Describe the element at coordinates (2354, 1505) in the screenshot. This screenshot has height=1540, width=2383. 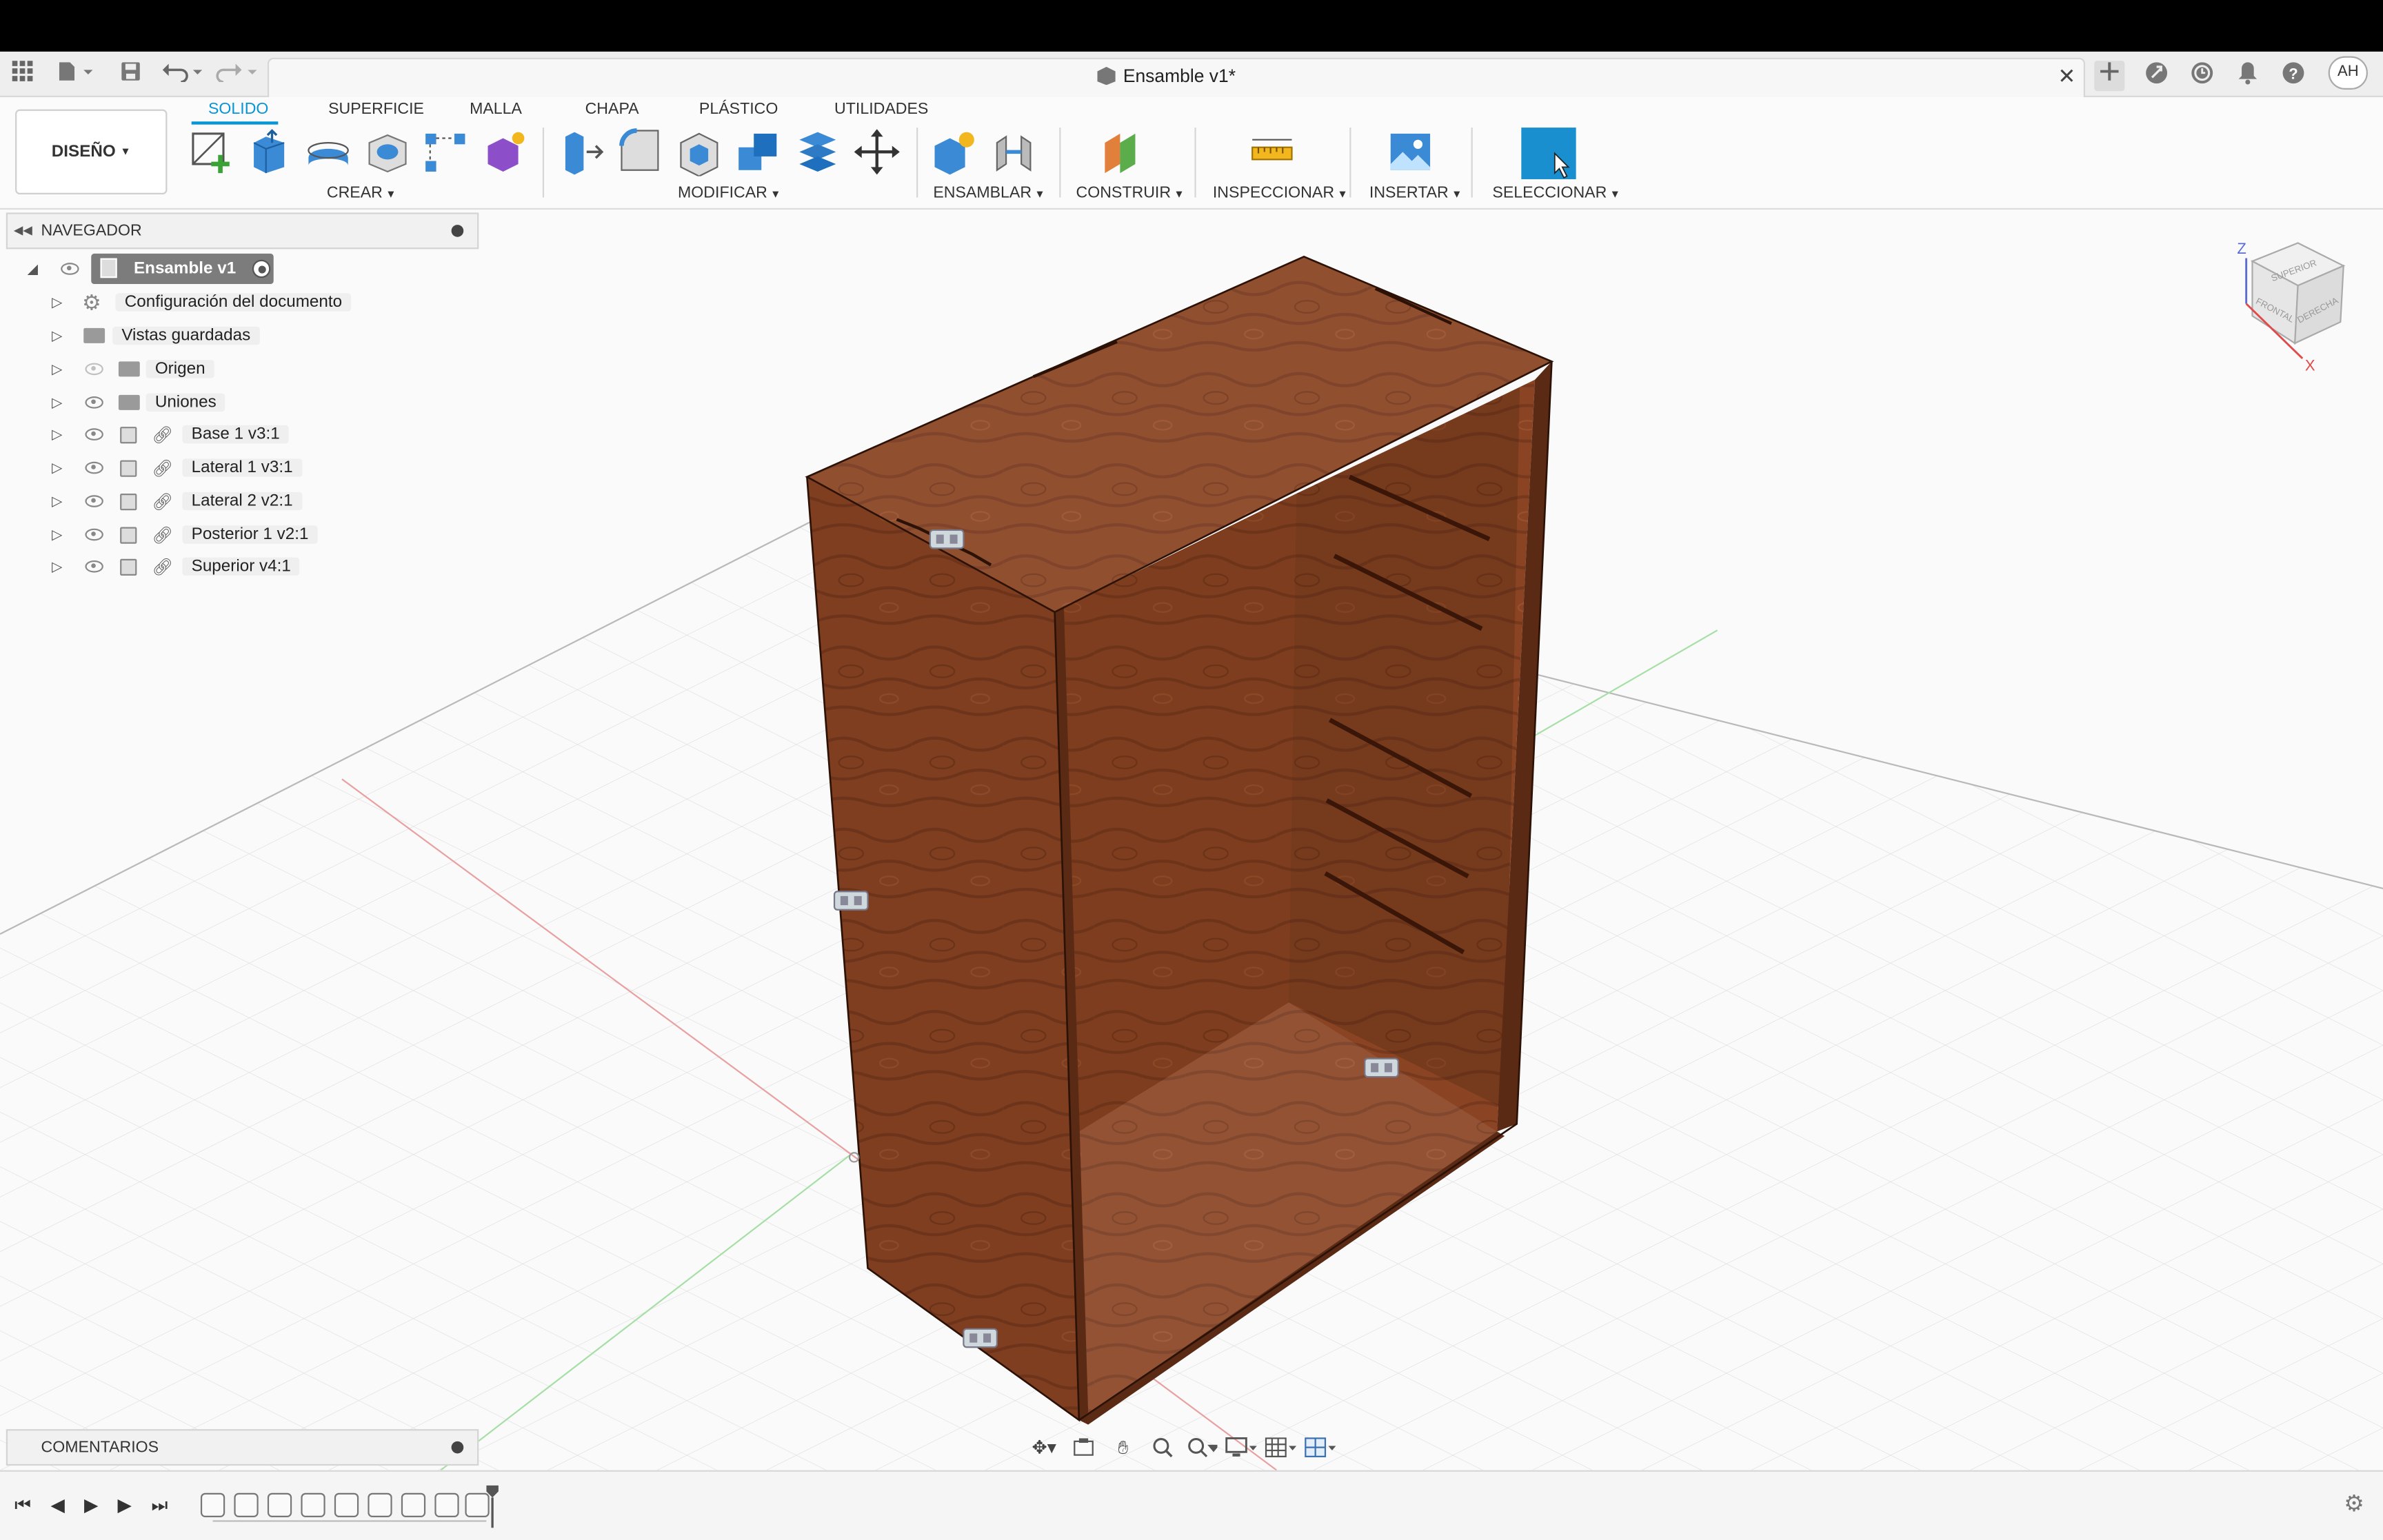
I see `timeline-settings-gear-icon: ⚙` at that location.